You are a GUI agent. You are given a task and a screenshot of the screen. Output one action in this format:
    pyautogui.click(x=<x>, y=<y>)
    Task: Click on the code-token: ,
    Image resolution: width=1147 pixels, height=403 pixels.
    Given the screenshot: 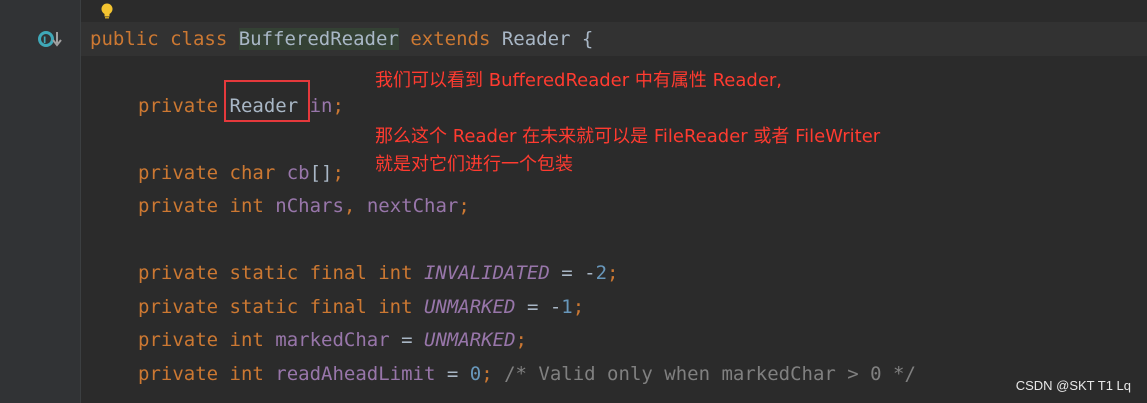 What is the action you would take?
    pyautogui.click(x=355, y=206)
    